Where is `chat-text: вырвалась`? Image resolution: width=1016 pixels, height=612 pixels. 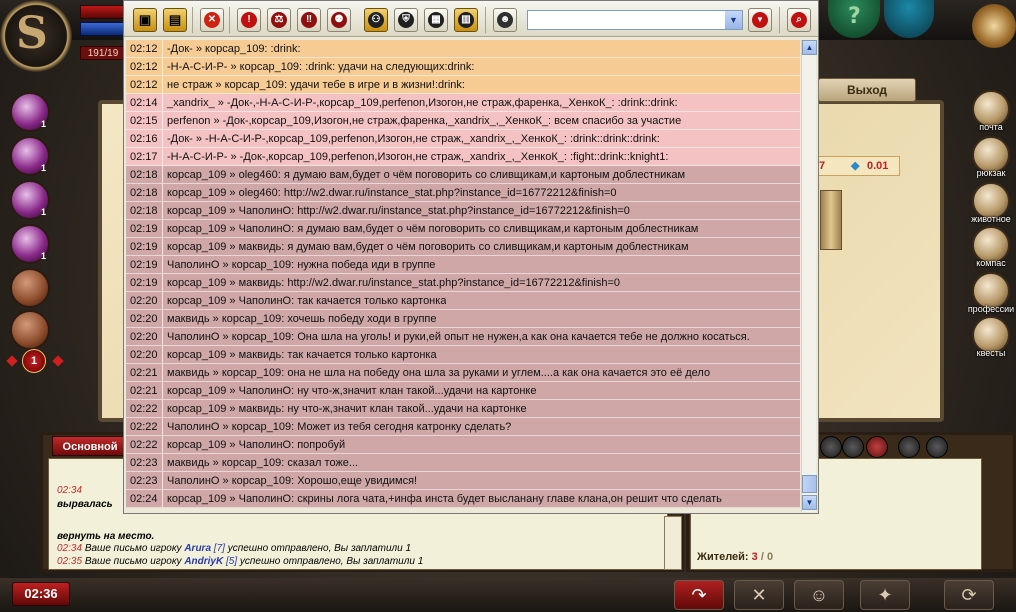
chat-text: вырвалась is located at coordinates (85, 504).